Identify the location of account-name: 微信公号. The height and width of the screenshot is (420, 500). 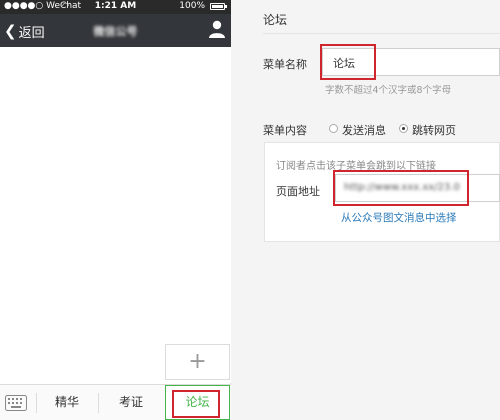
(115, 31).